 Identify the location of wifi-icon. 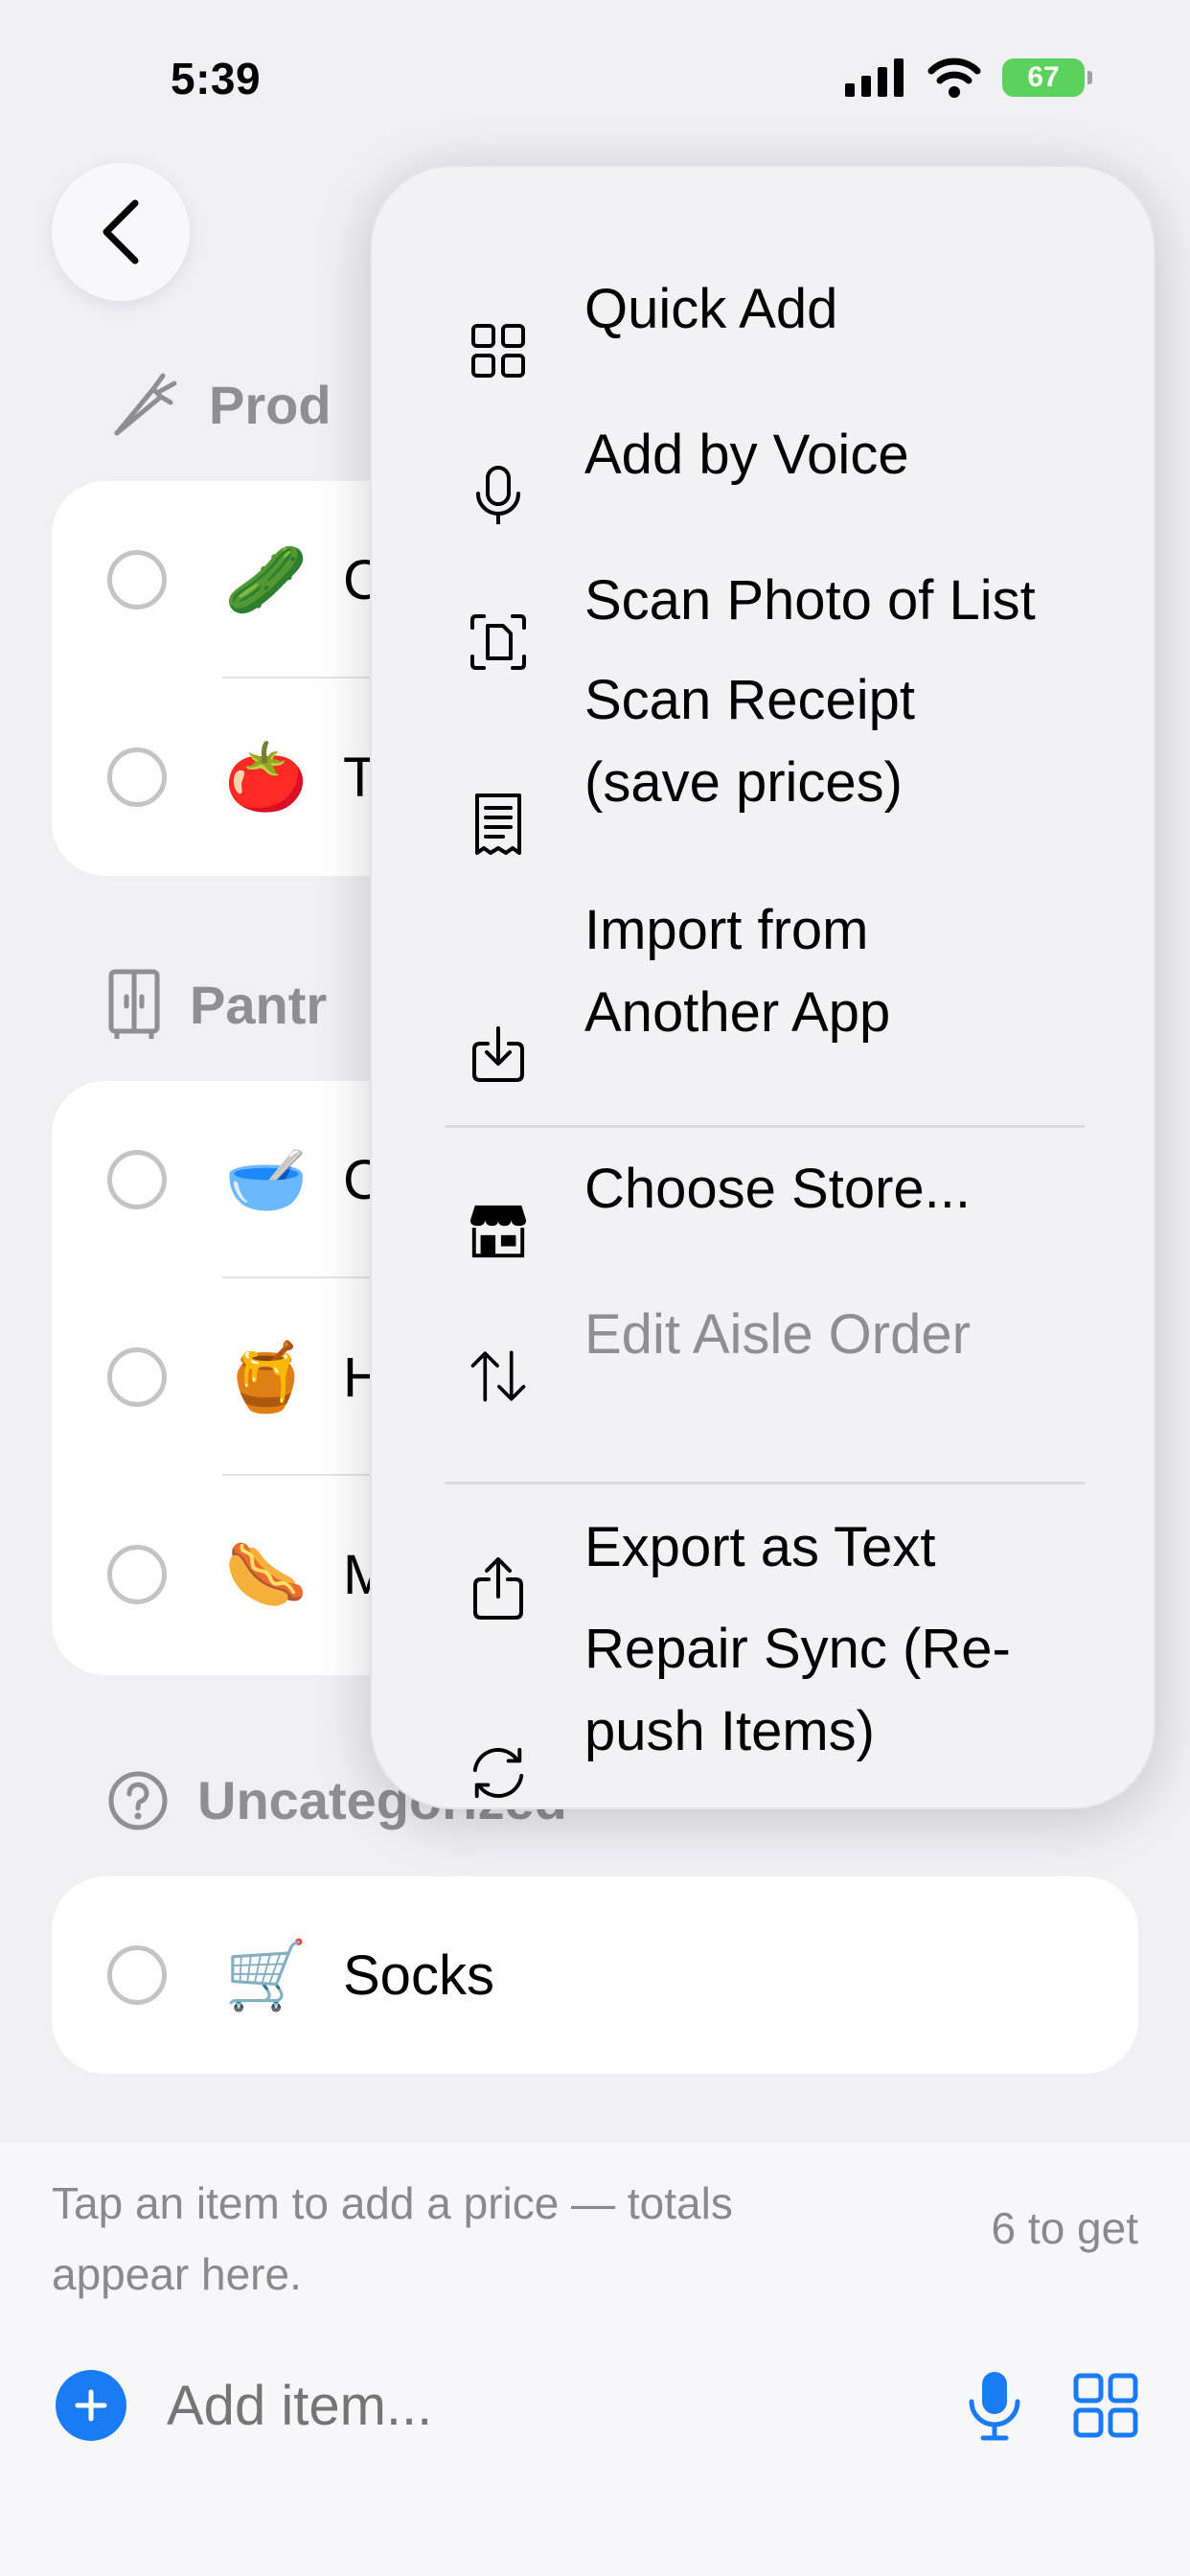
(954, 78).